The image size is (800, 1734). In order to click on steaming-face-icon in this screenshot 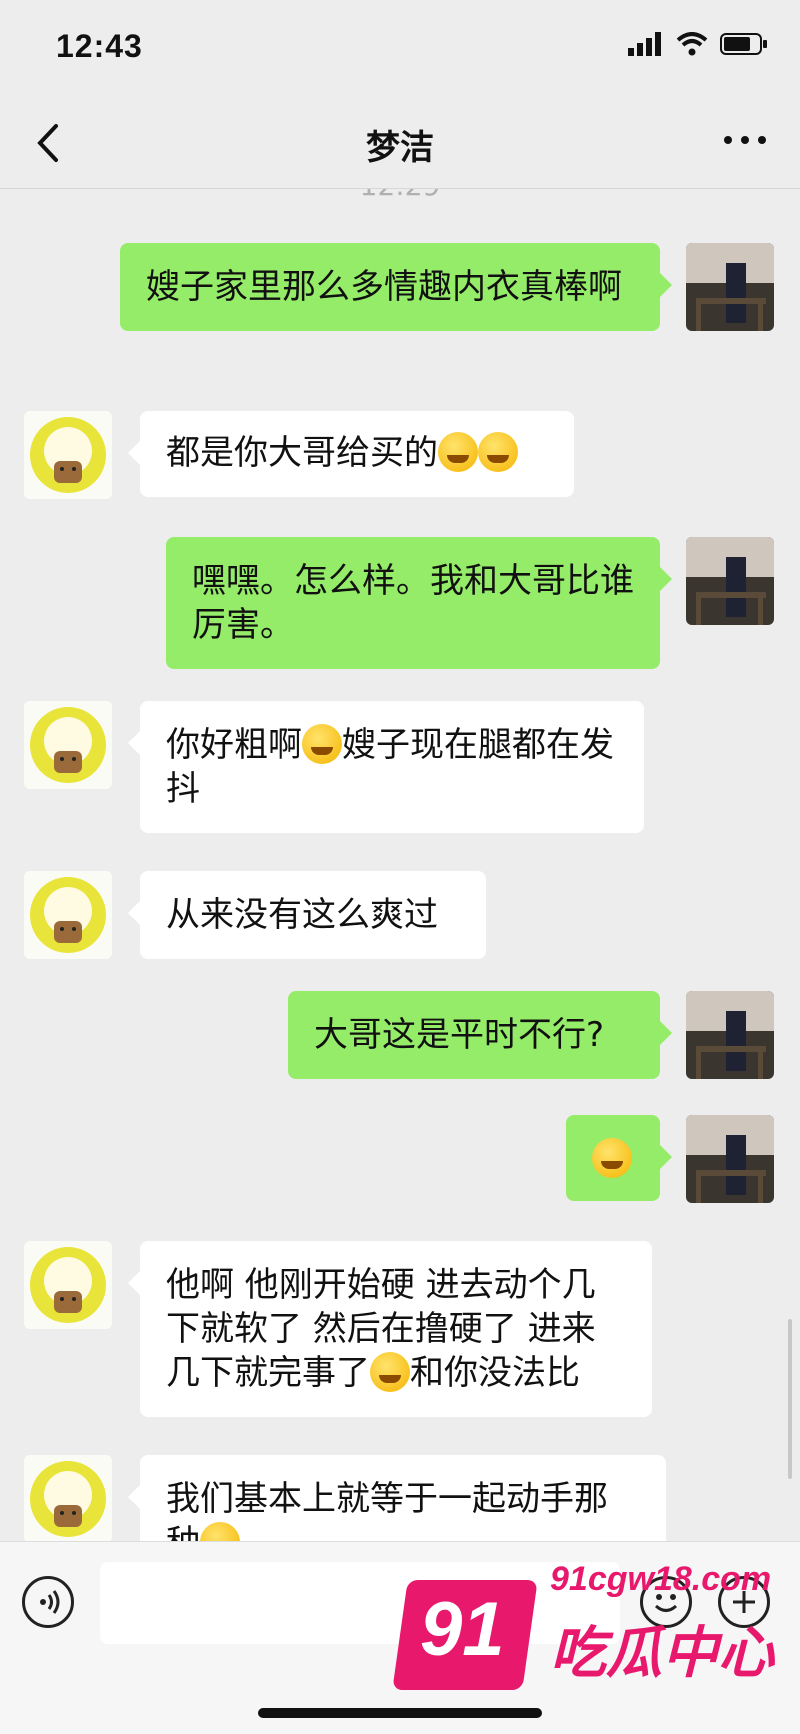, I will do `click(220, 1531)`.